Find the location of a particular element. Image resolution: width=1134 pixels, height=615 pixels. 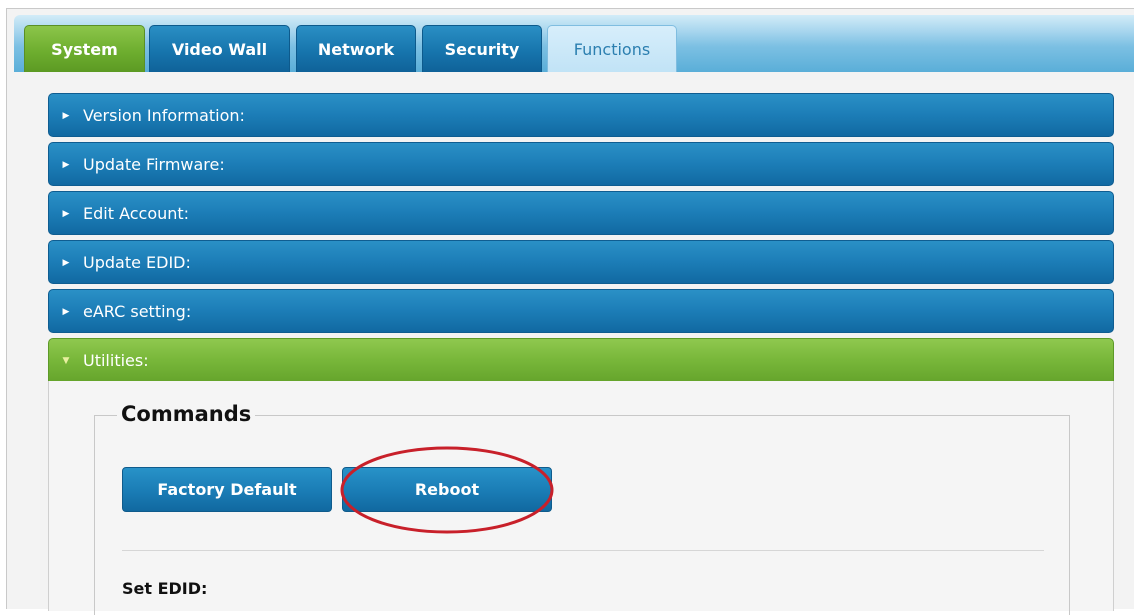

tab-network: Network is located at coordinates (356, 48).